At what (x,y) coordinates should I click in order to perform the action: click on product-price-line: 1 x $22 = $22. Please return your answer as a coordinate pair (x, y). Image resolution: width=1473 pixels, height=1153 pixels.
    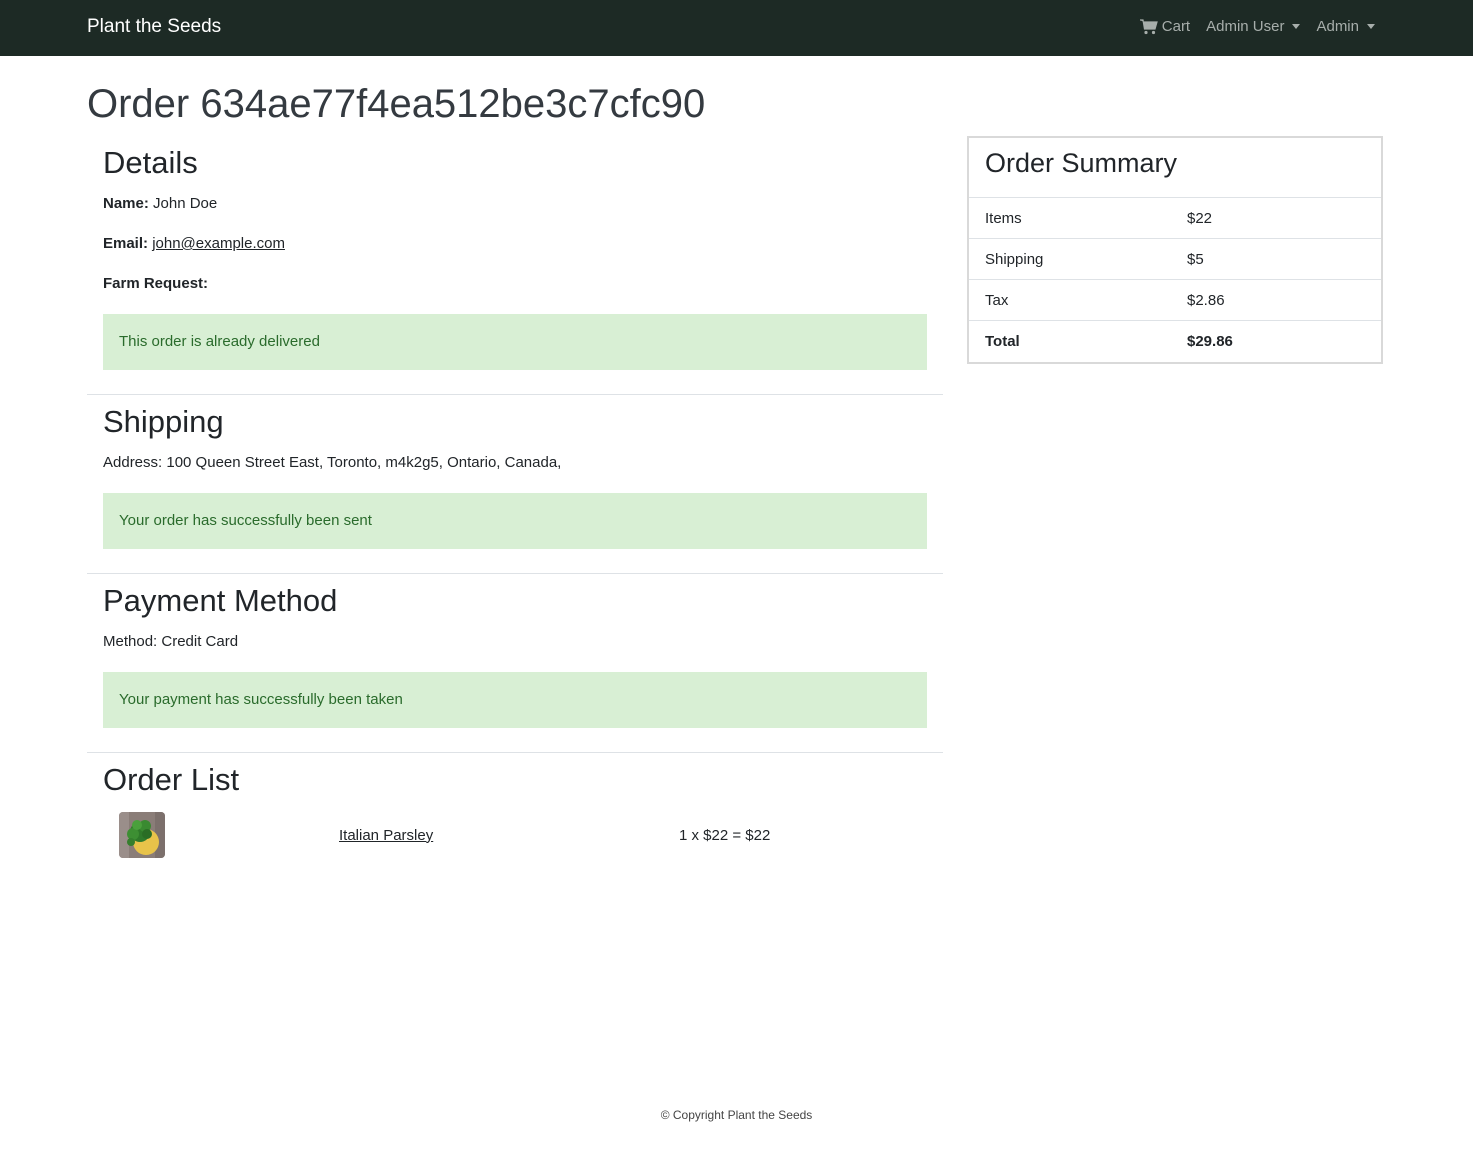
    Looking at the image, I should click on (725, 835).